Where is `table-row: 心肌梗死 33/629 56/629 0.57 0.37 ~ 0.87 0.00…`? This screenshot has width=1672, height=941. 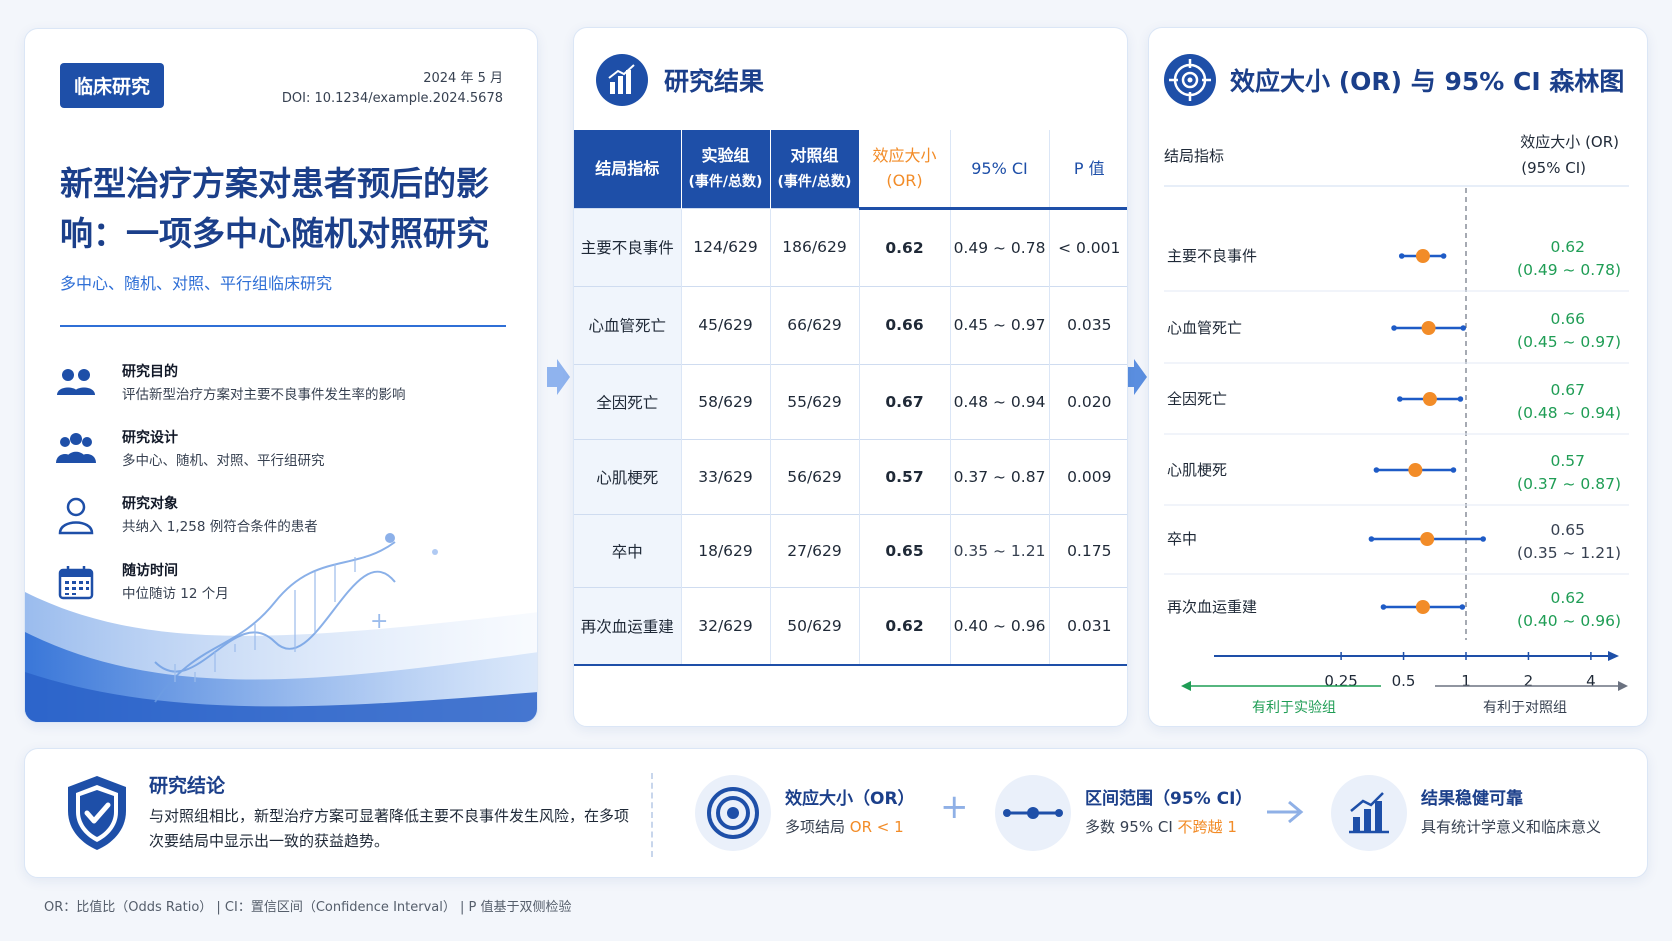 table-row: 心肌梗死 33/629 56/629 0.57 0.37 ~ 0.87 0.00… is located at coordinates (850, 476).